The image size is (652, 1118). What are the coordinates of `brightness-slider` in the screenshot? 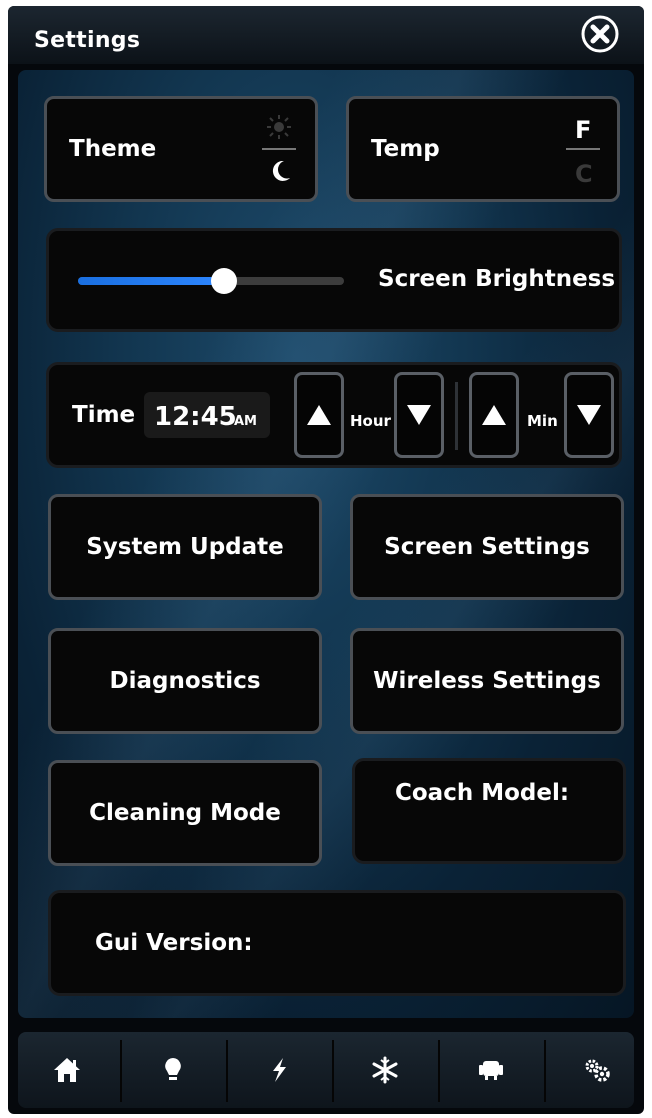 It's located at (211, 281).